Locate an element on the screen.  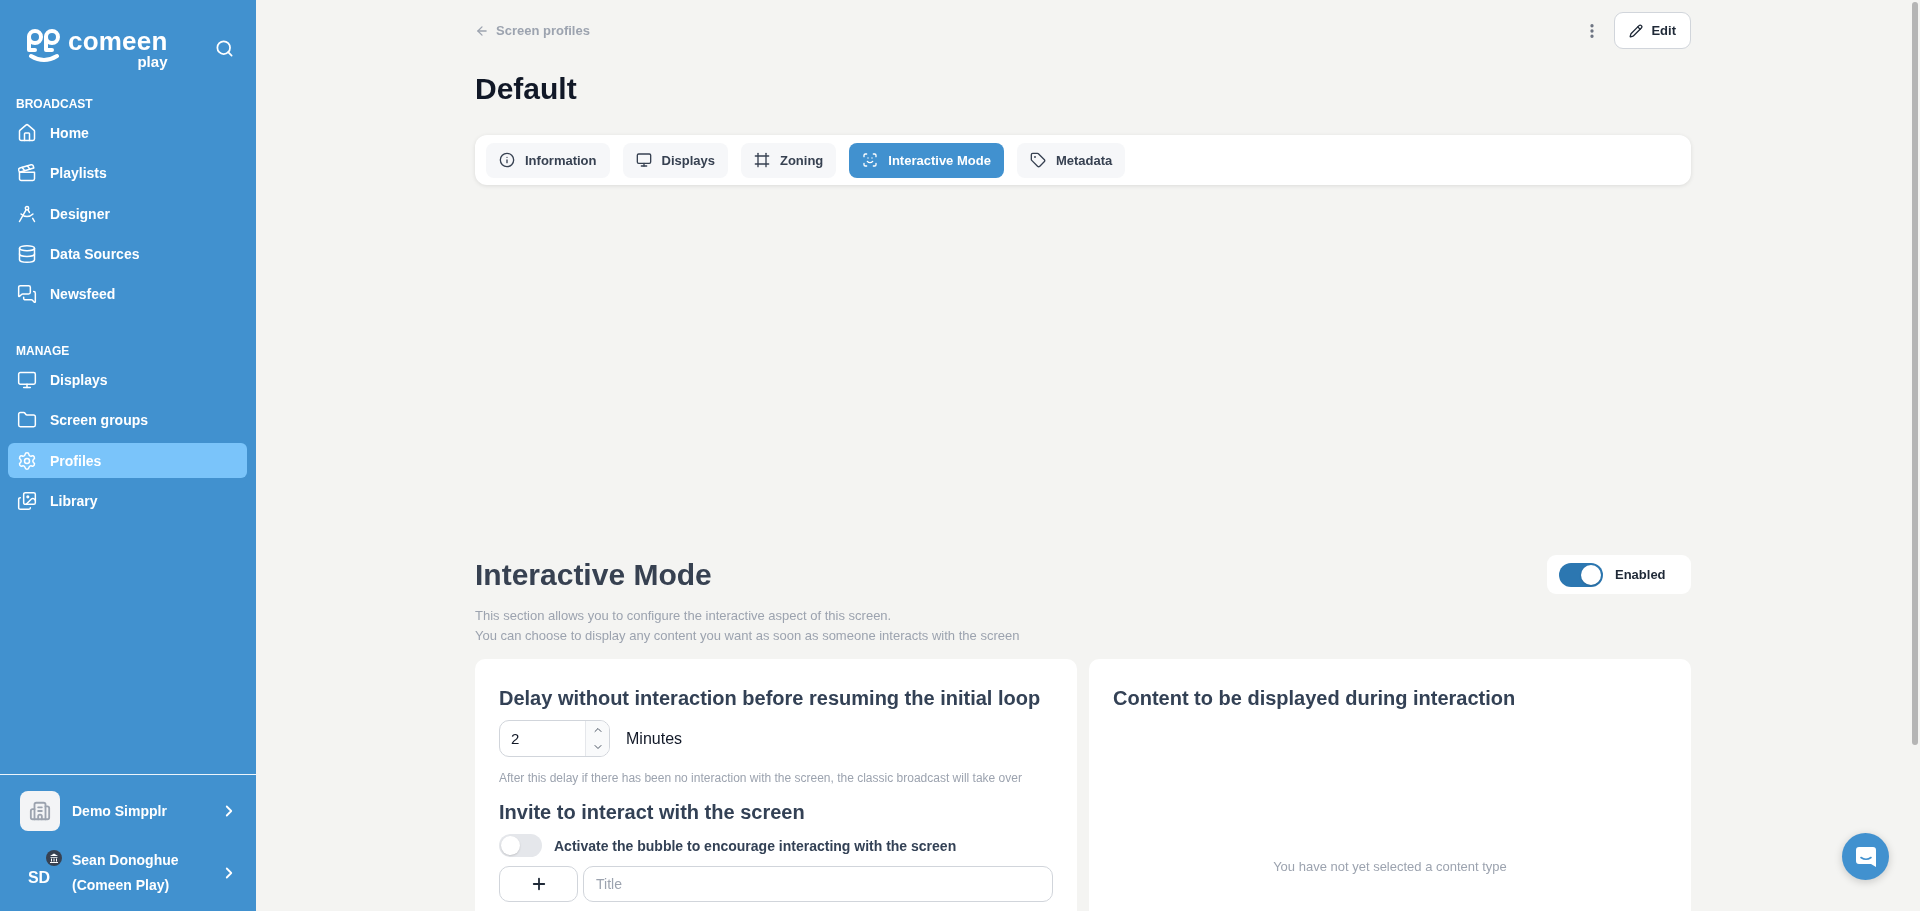
nav-item: Displays is located at coordinates (127, 380).